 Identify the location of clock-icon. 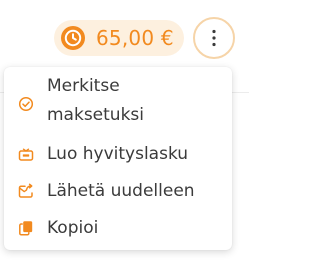
(73, 38).